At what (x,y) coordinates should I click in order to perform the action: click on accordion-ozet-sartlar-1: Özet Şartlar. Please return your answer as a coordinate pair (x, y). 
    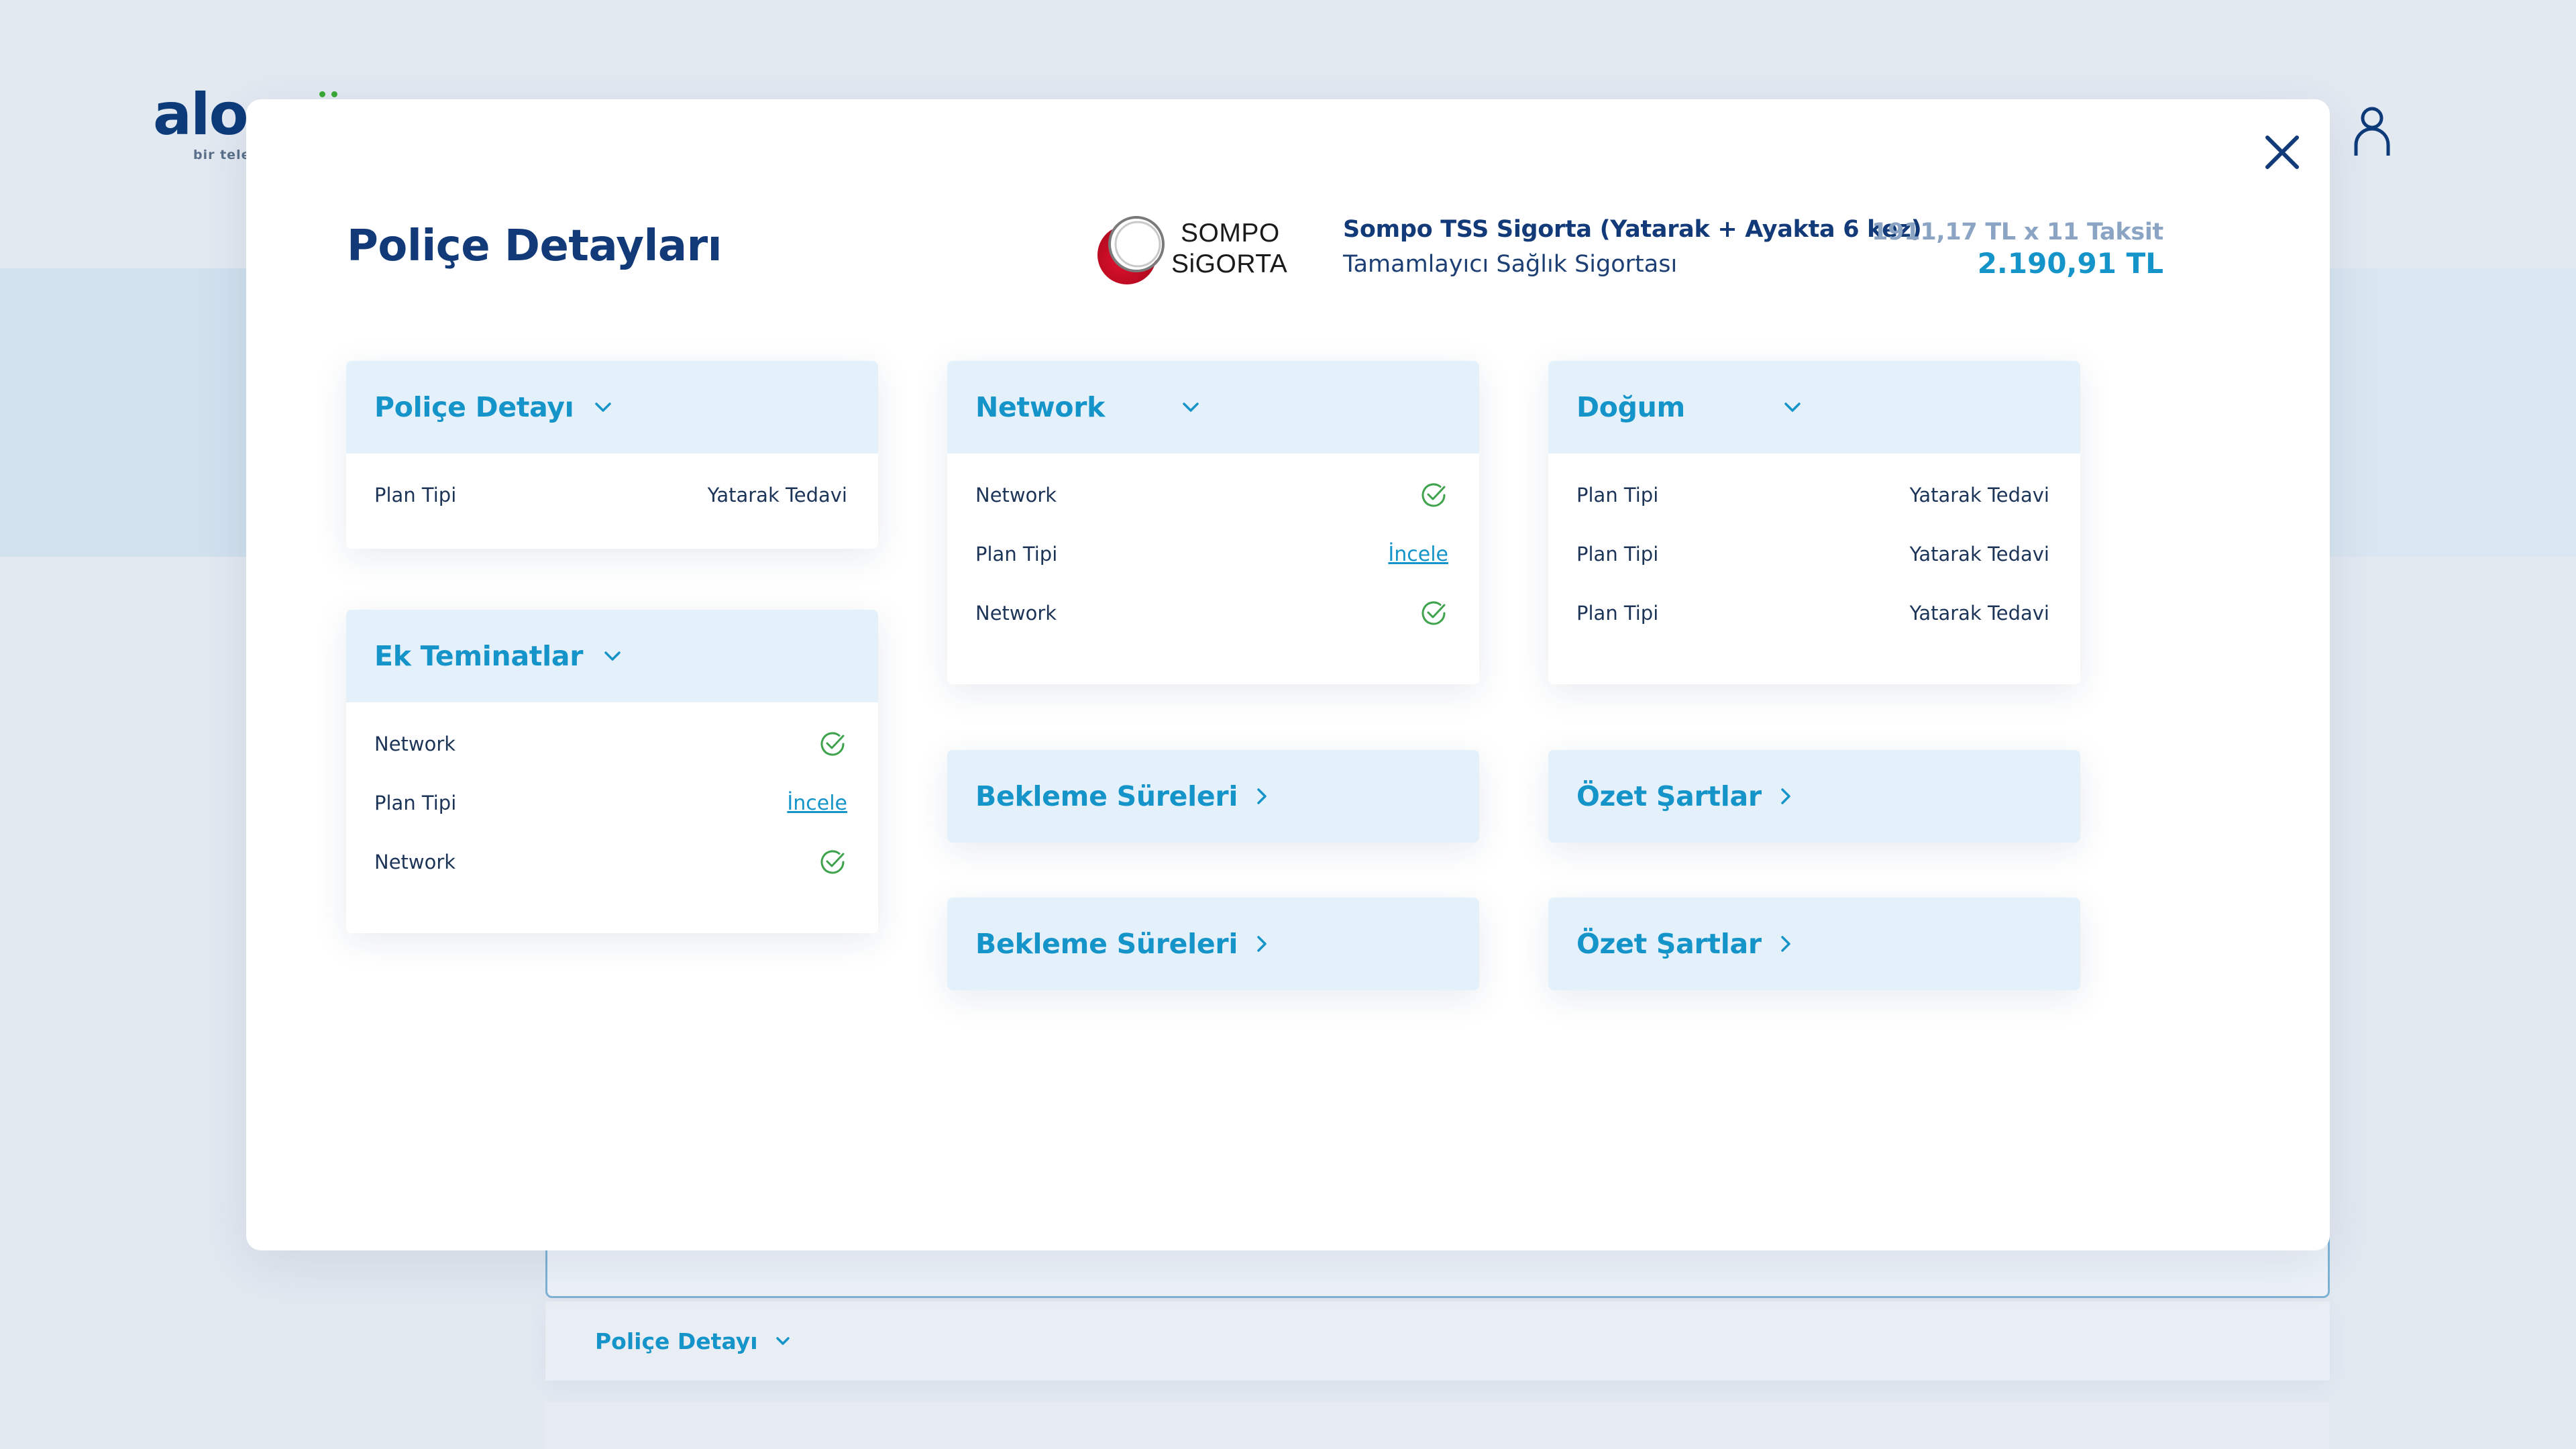
    Looking at the image, I should click on (1814, 796).